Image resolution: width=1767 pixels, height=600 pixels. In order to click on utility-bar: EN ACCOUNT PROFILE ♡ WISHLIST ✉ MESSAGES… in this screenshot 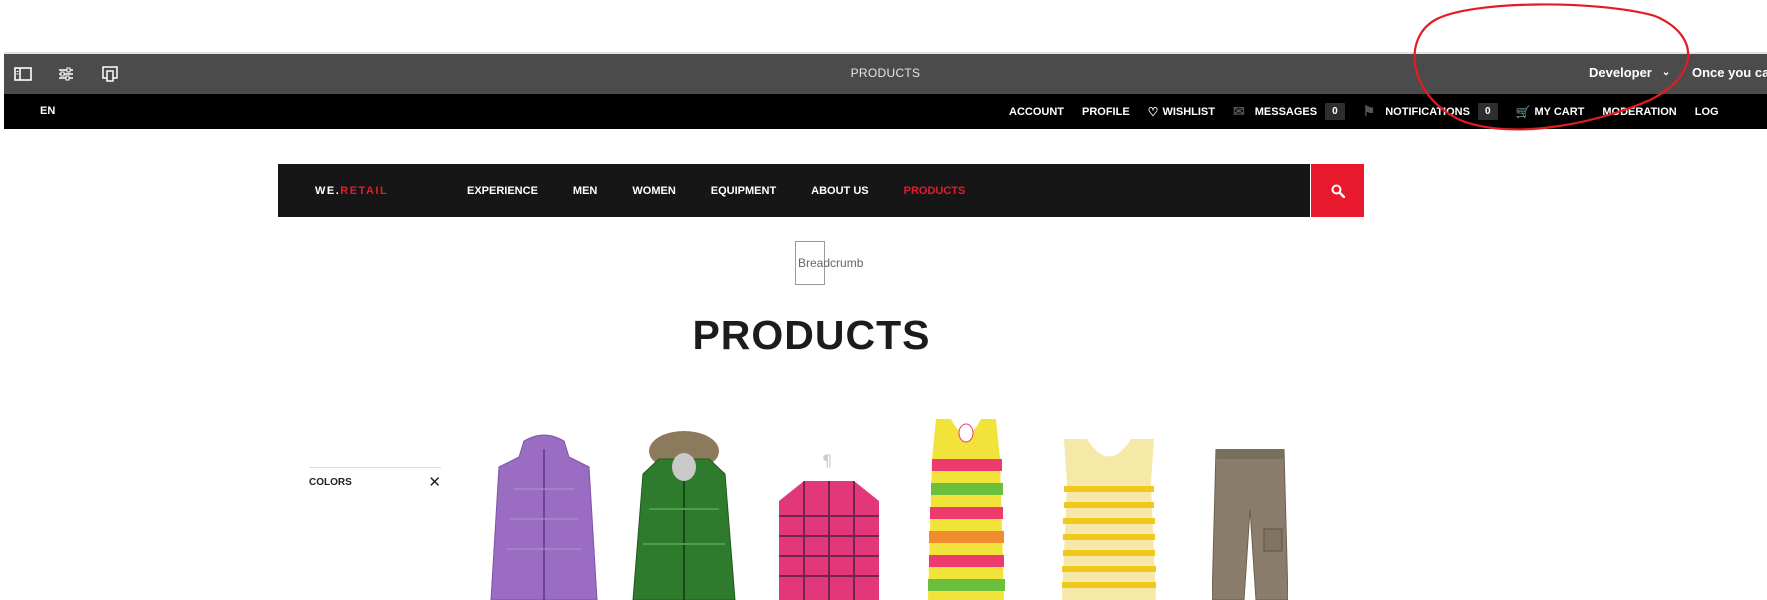, I will do `click(885, 111)`.